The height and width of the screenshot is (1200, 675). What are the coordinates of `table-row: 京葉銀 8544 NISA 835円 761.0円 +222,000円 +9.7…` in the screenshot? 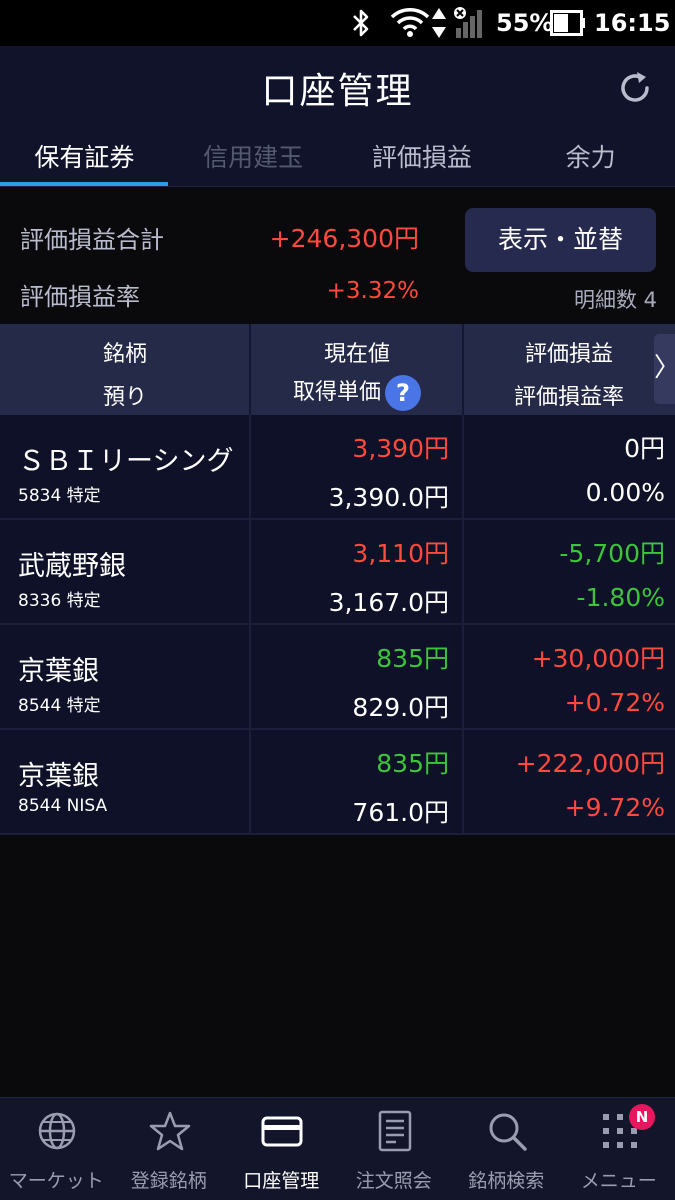 It's located at (337, 782).